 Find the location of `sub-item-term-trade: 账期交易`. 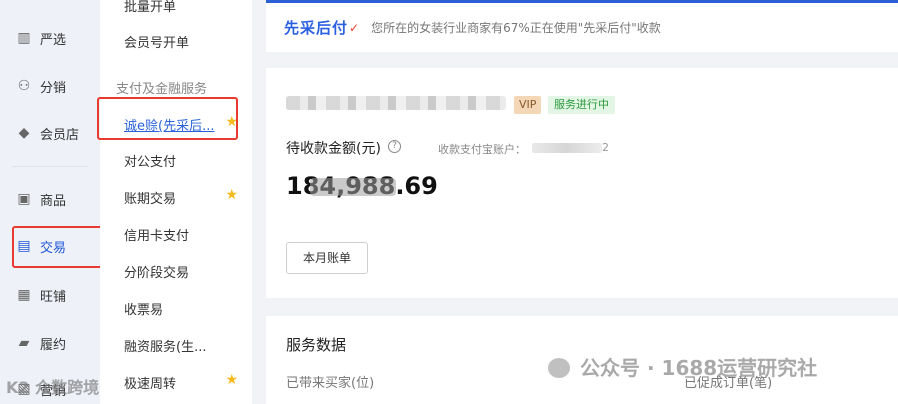

sub-item-term-trade: 账期交易 is located at coordinates (150, 197).